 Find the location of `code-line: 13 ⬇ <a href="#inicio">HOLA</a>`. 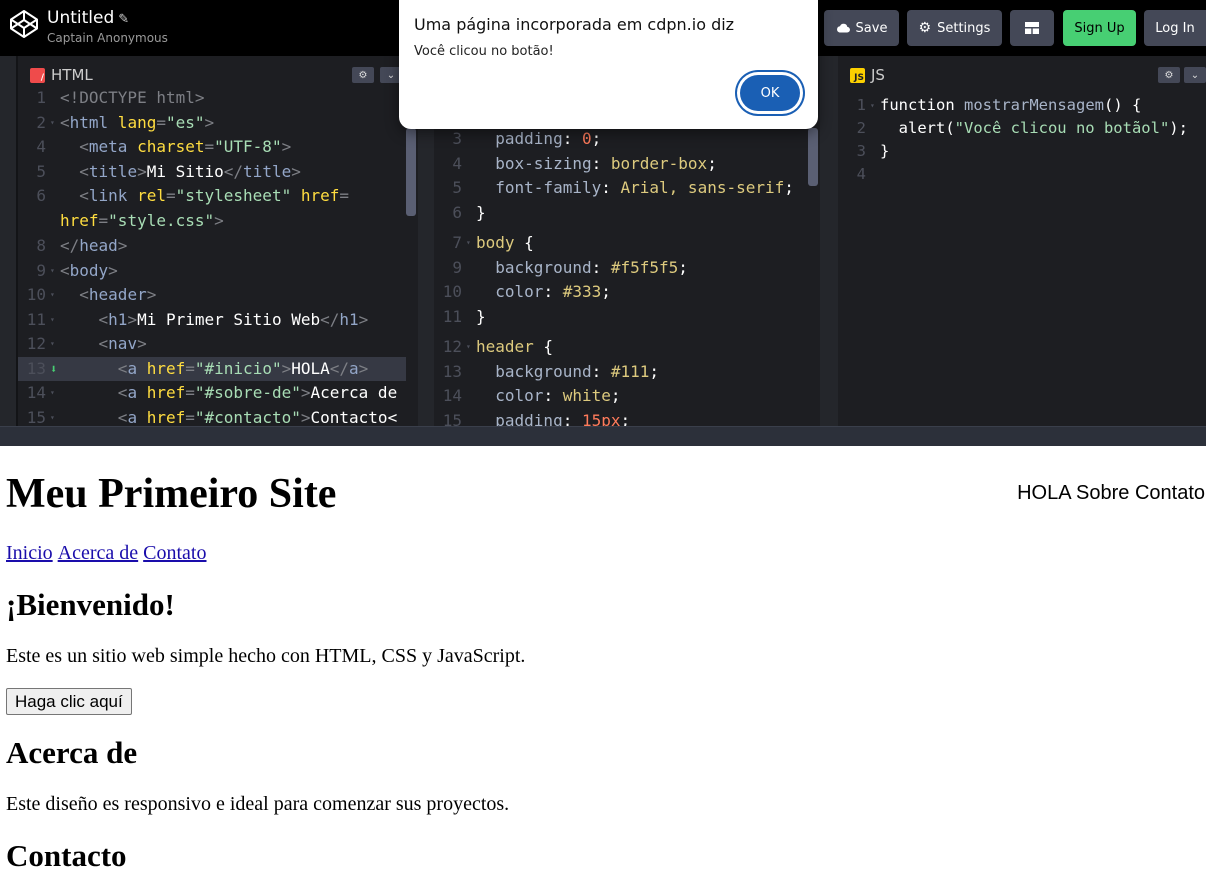

code-line: 13 ⬇ <a href="#inicio">HOLA</a> is located at coordinates (212, 368).